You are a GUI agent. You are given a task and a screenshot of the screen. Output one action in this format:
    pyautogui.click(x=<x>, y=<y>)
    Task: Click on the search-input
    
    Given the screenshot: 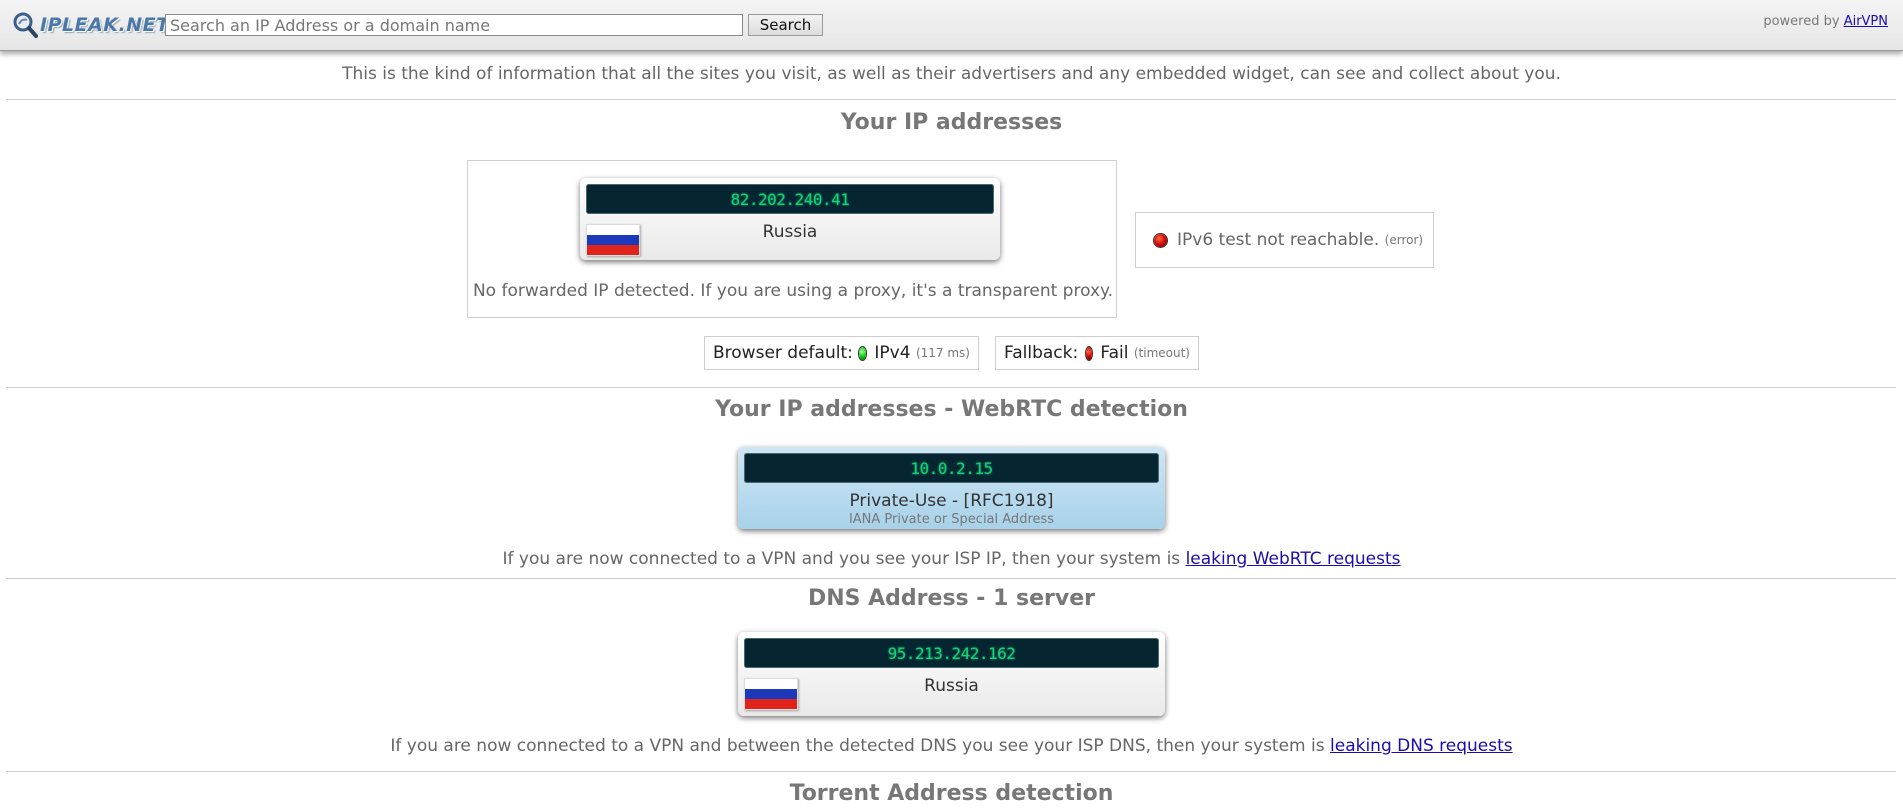 What is the action you would take?
    pyautogui.click(x=454, y=25)
    